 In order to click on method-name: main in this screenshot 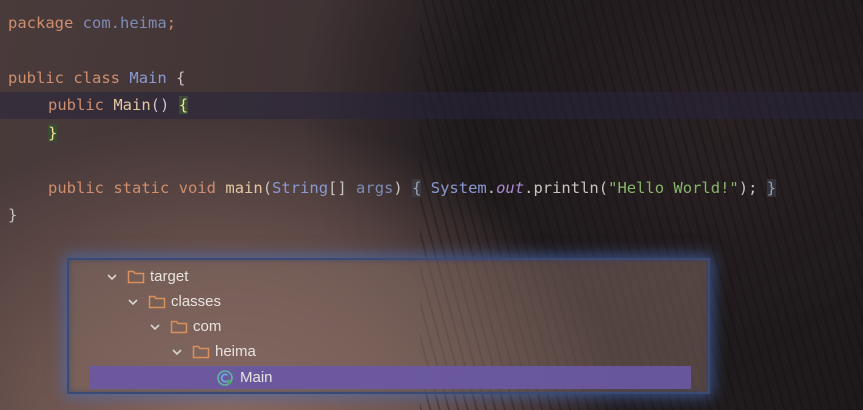, I will do `click(244, 188)`.